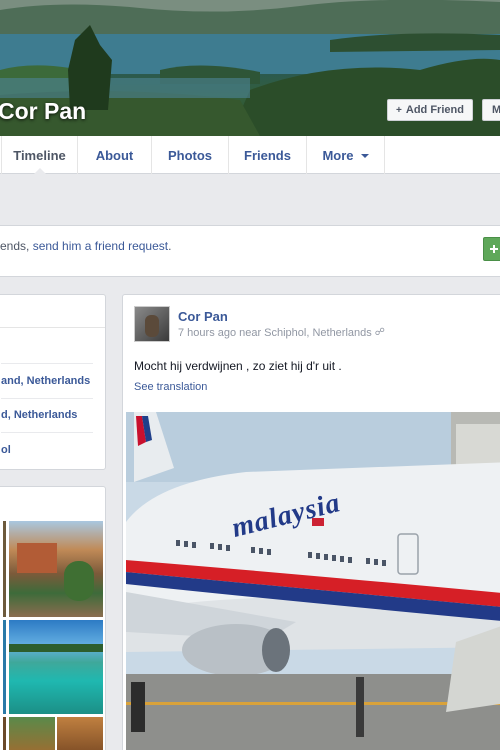  I want to click on send-friend-request-link: send him a friend request, so click(100, 246).